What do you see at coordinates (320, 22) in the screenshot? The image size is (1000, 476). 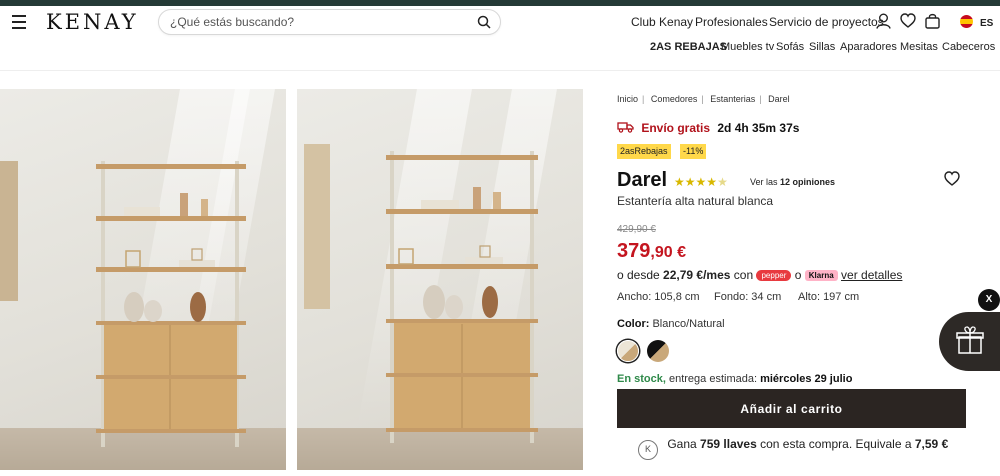 I see `search-input` at bounding box center [320, 22].